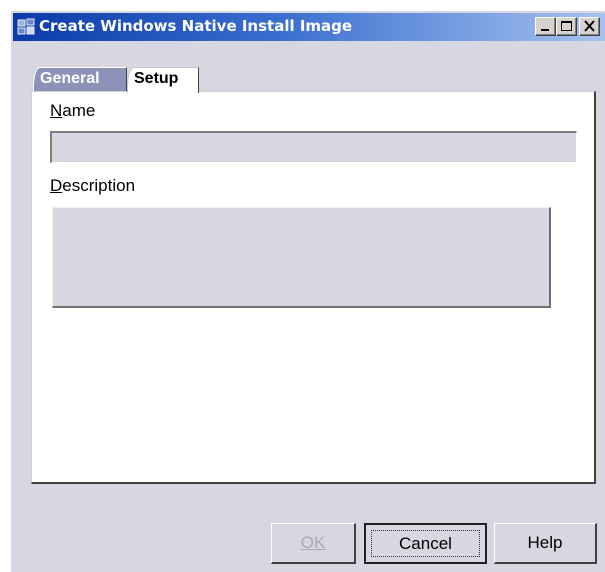 The image size is (605, 572). What do you see at coordinates (301, 257) in the screenshot?
I see `description-field` at bounding box center [301, 257].